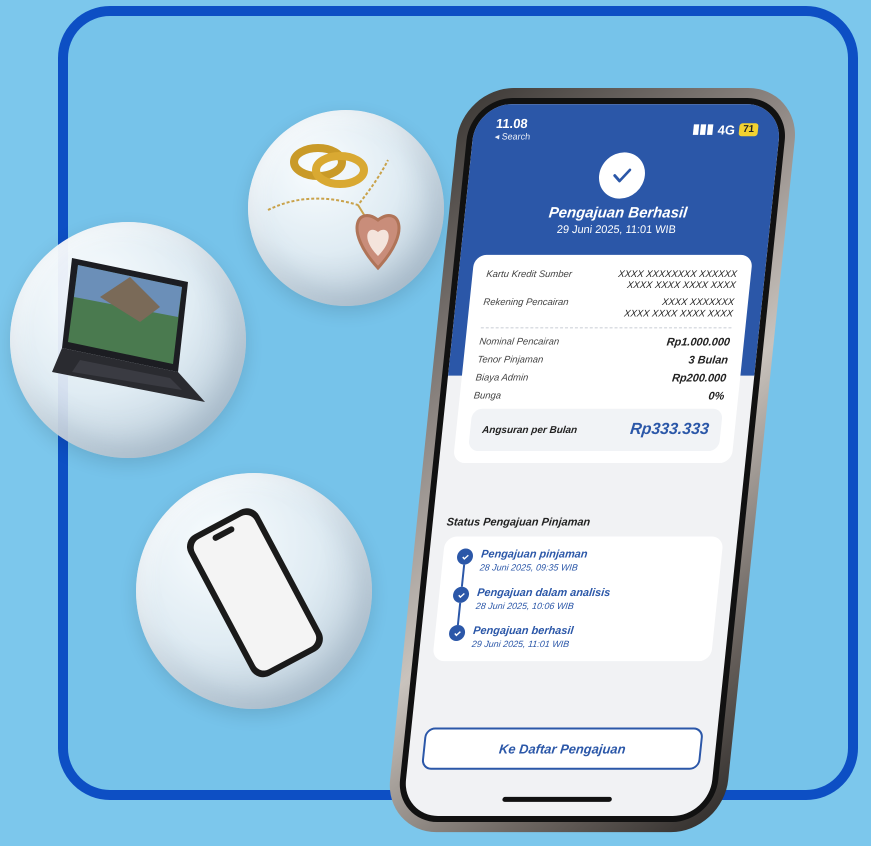 This screenshot has width=871, height=846. I want to click on smartphone-icon, so click(254, 593).